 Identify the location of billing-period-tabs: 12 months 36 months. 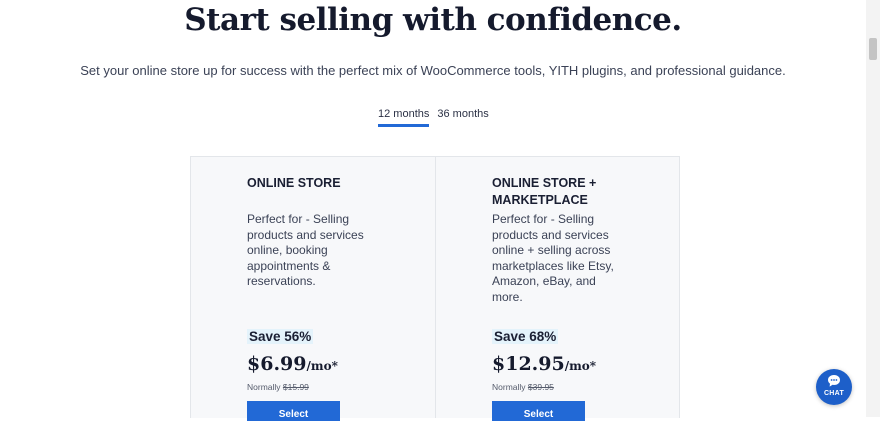
(433, 117).